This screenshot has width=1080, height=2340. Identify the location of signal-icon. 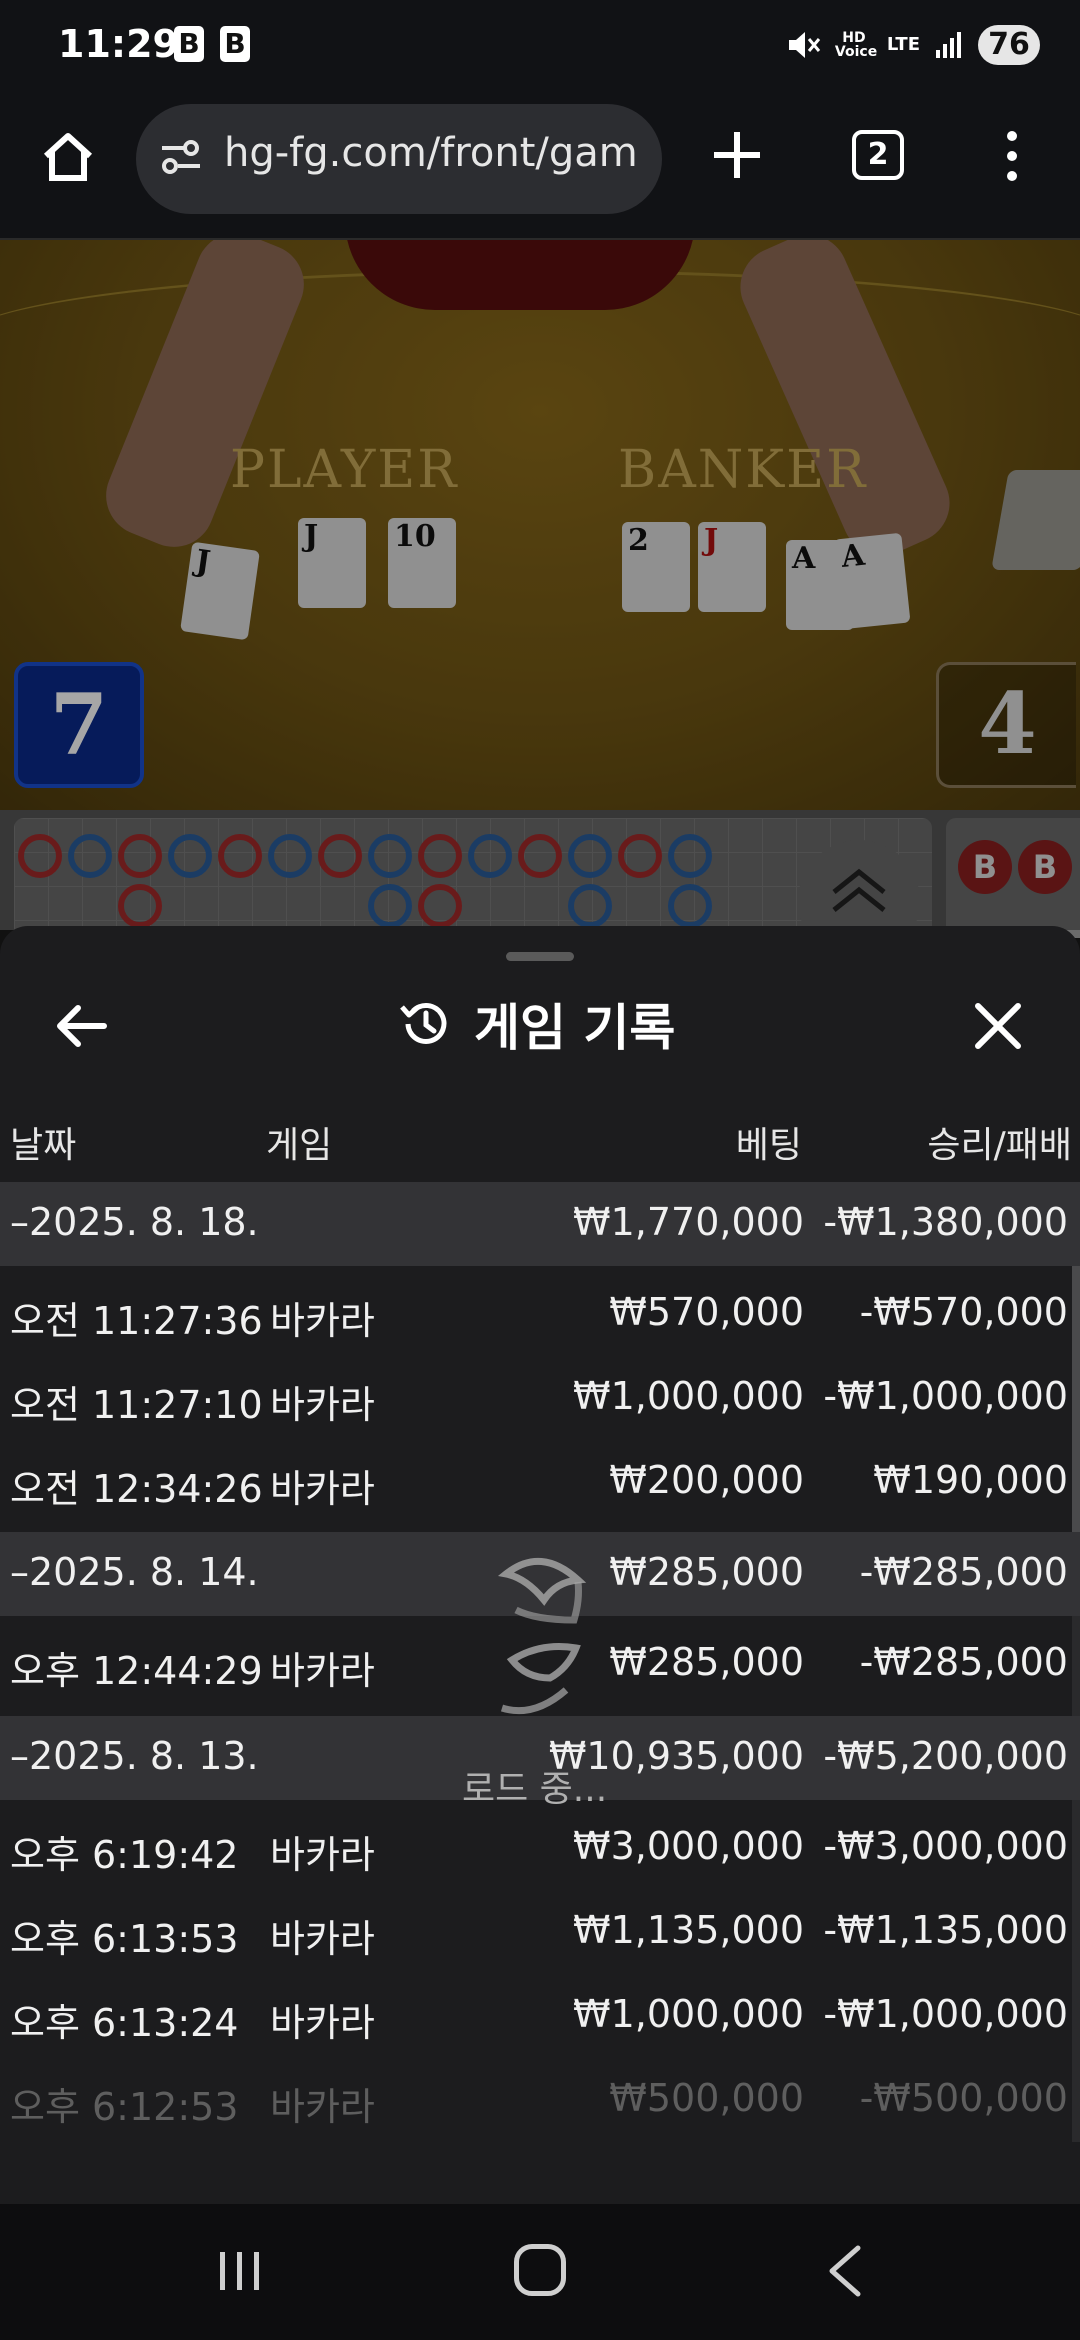
(948, 45).